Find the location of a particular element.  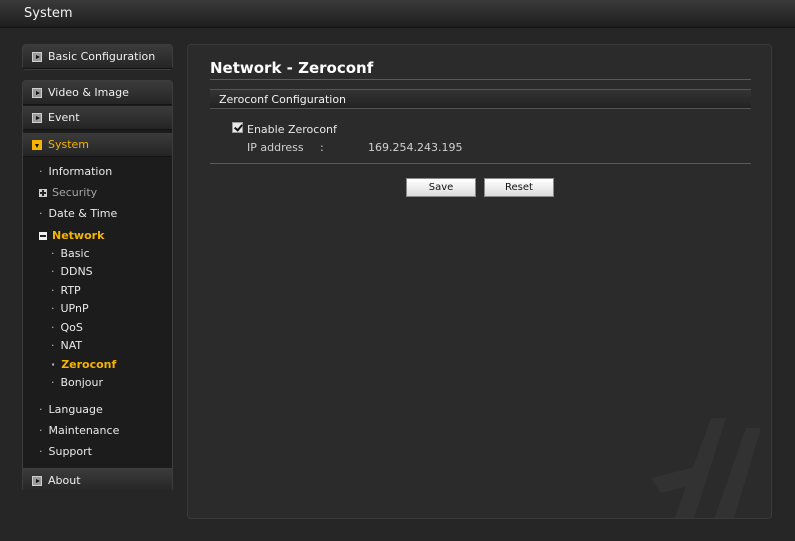

sidebar-basic-box: Basic Configuration is located at coordinates (97, 57).